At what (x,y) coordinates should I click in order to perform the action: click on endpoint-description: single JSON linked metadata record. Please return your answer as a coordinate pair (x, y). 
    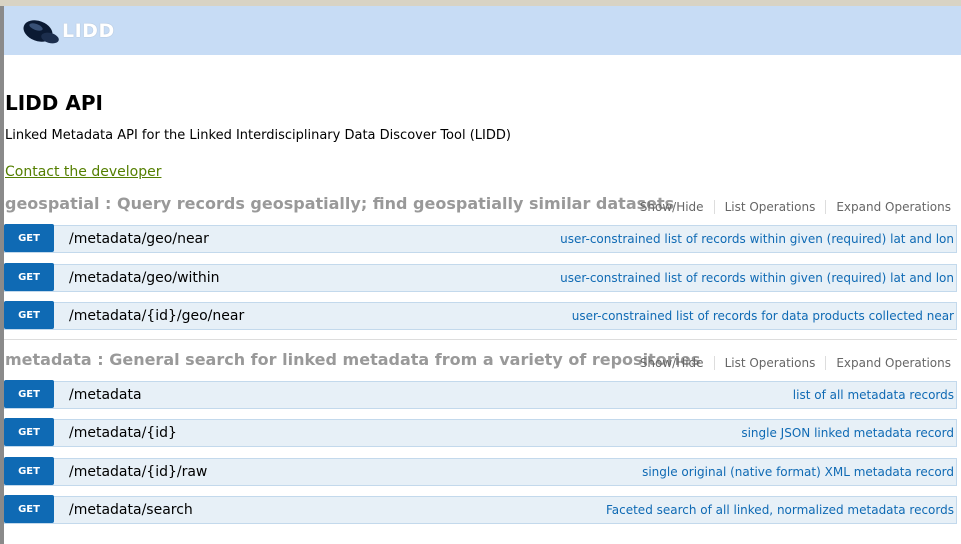
    Looking at the image, I should click on (847, 433).